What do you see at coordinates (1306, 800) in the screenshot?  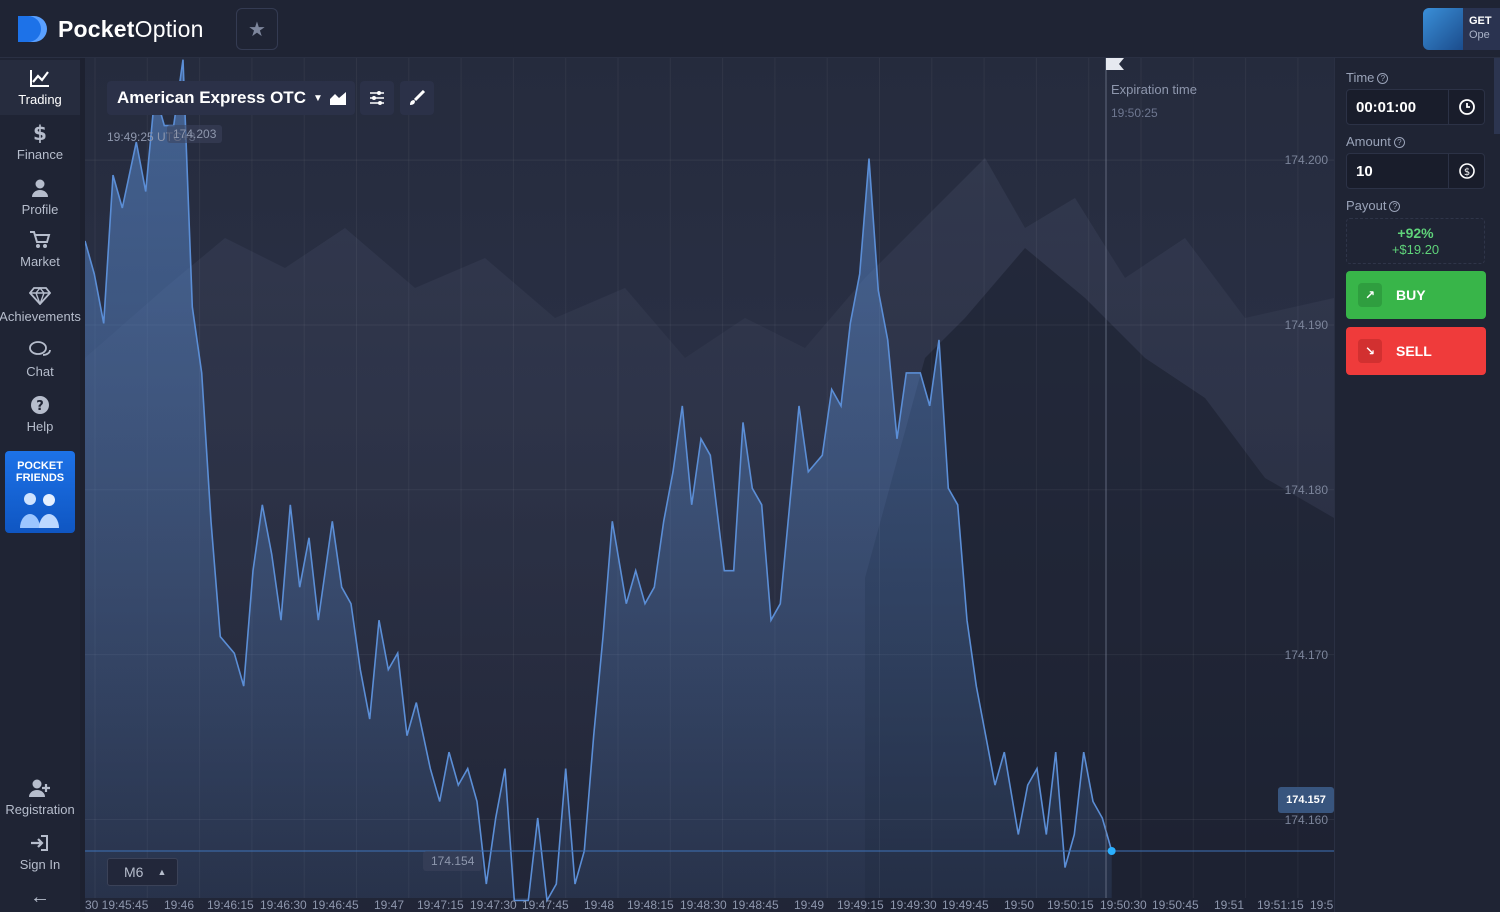 I see `current-price-tag: 174.157` at bounding box center [1306, 800].